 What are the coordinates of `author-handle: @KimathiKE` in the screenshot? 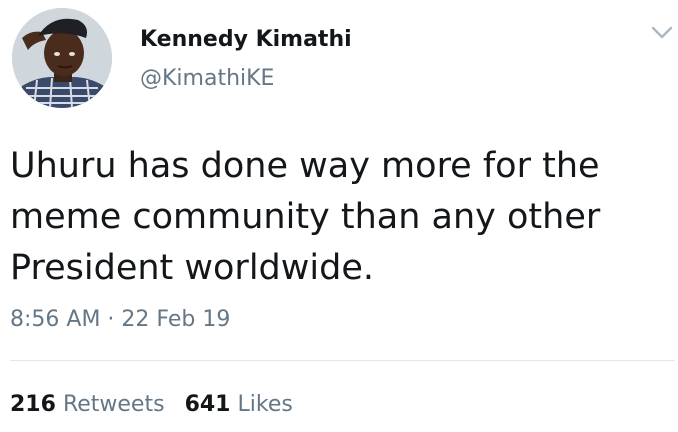 It's located at (207, 78).